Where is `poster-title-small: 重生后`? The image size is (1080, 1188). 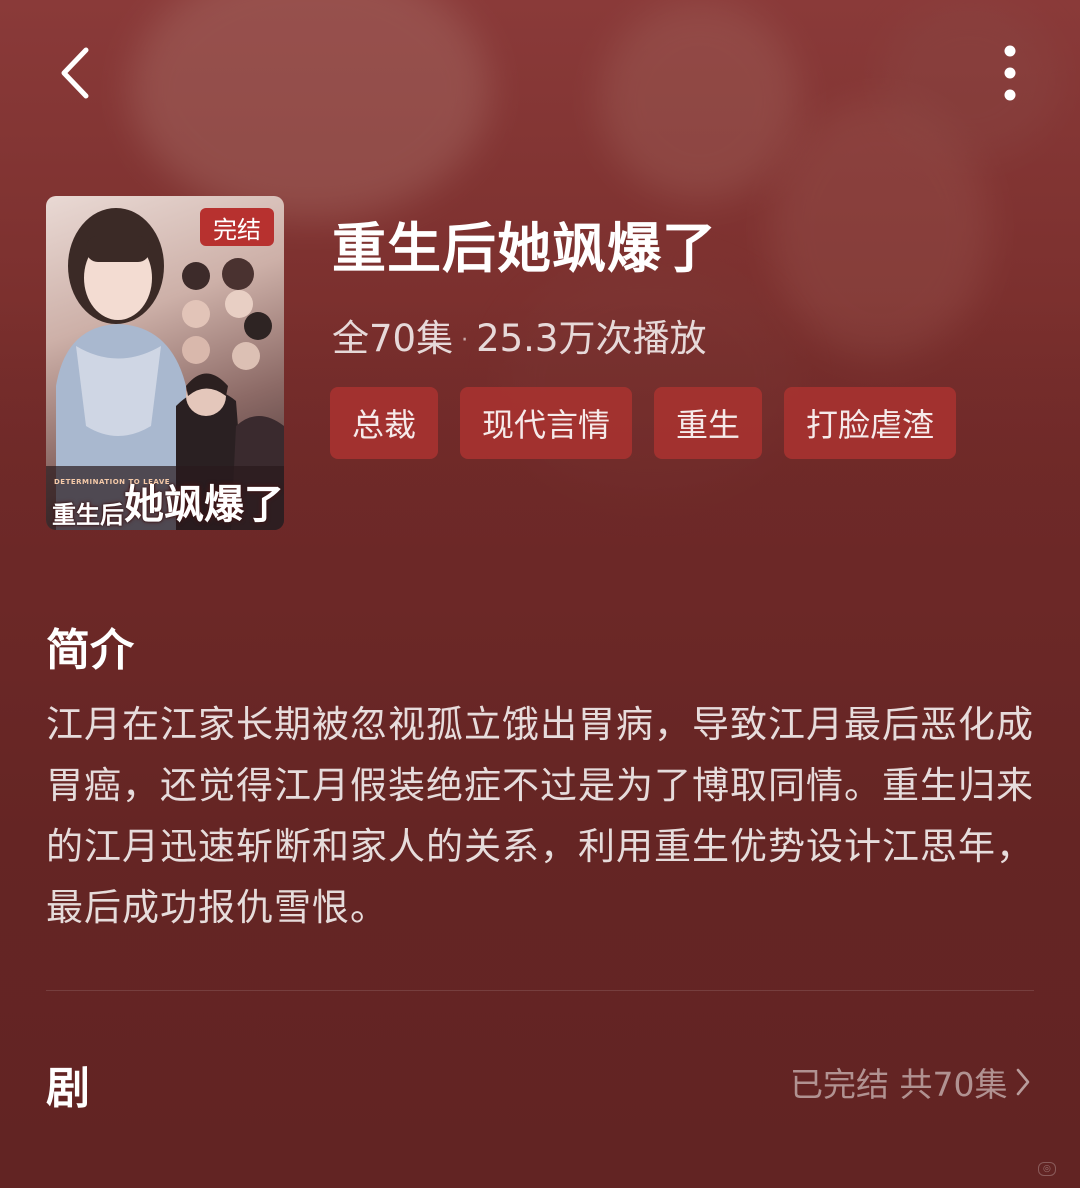 poster-title-small: 重生后 is located at coordinates (88, 514).